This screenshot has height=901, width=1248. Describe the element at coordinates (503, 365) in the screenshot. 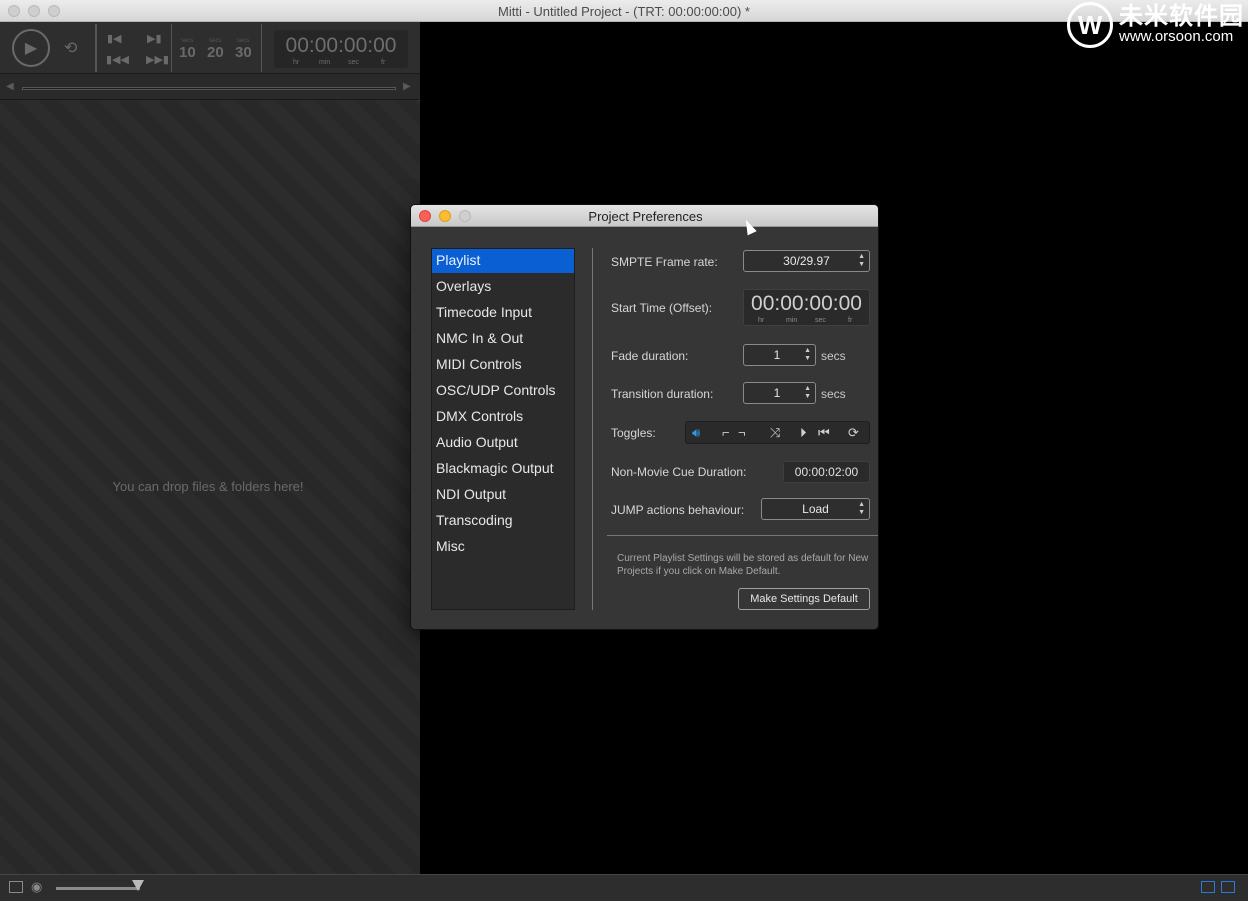

I see `nav-item-midi: MIDI Controls` at that location.